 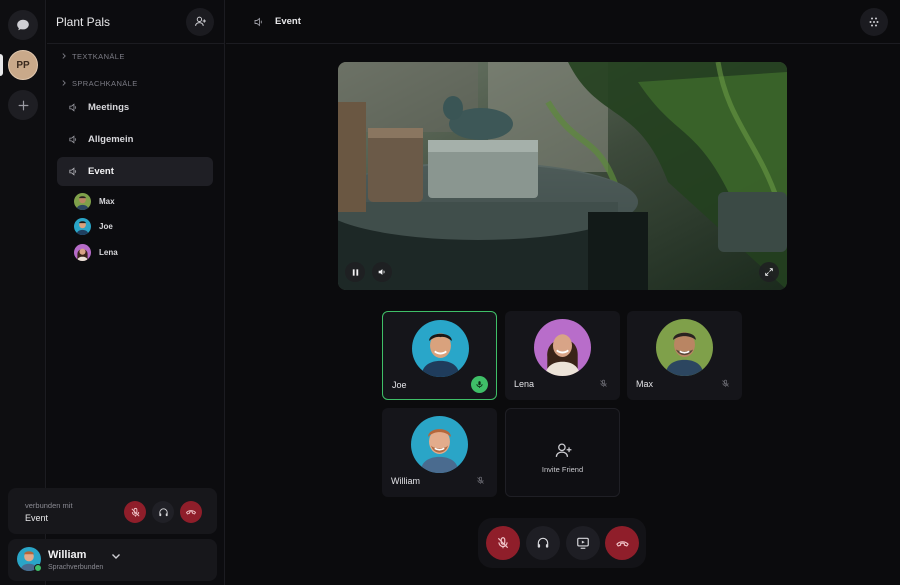 I want to click on pause-icon, so click(x=355, y=272).